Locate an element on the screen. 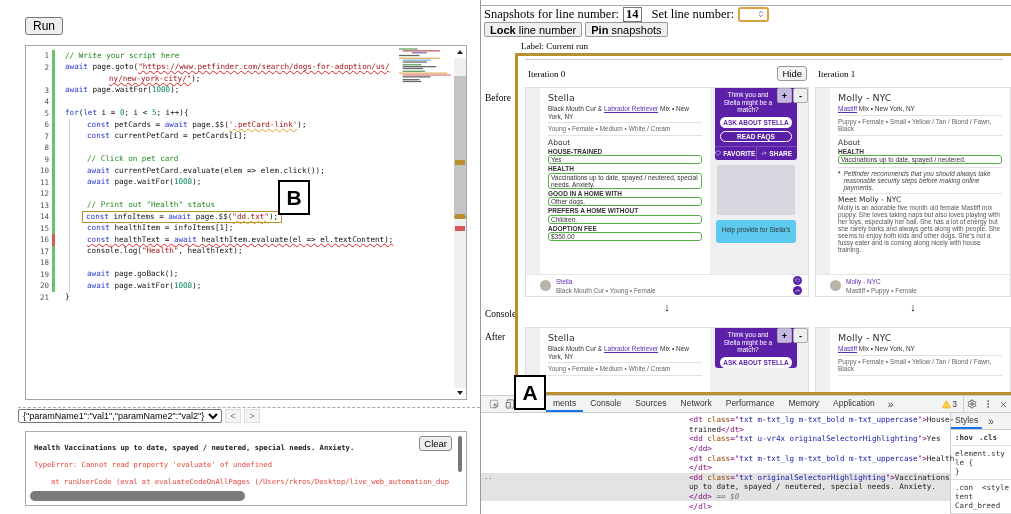 The height and width of the screenshot is (514, 1011). devtools-tab: Application is located at coordinates (854, 404).